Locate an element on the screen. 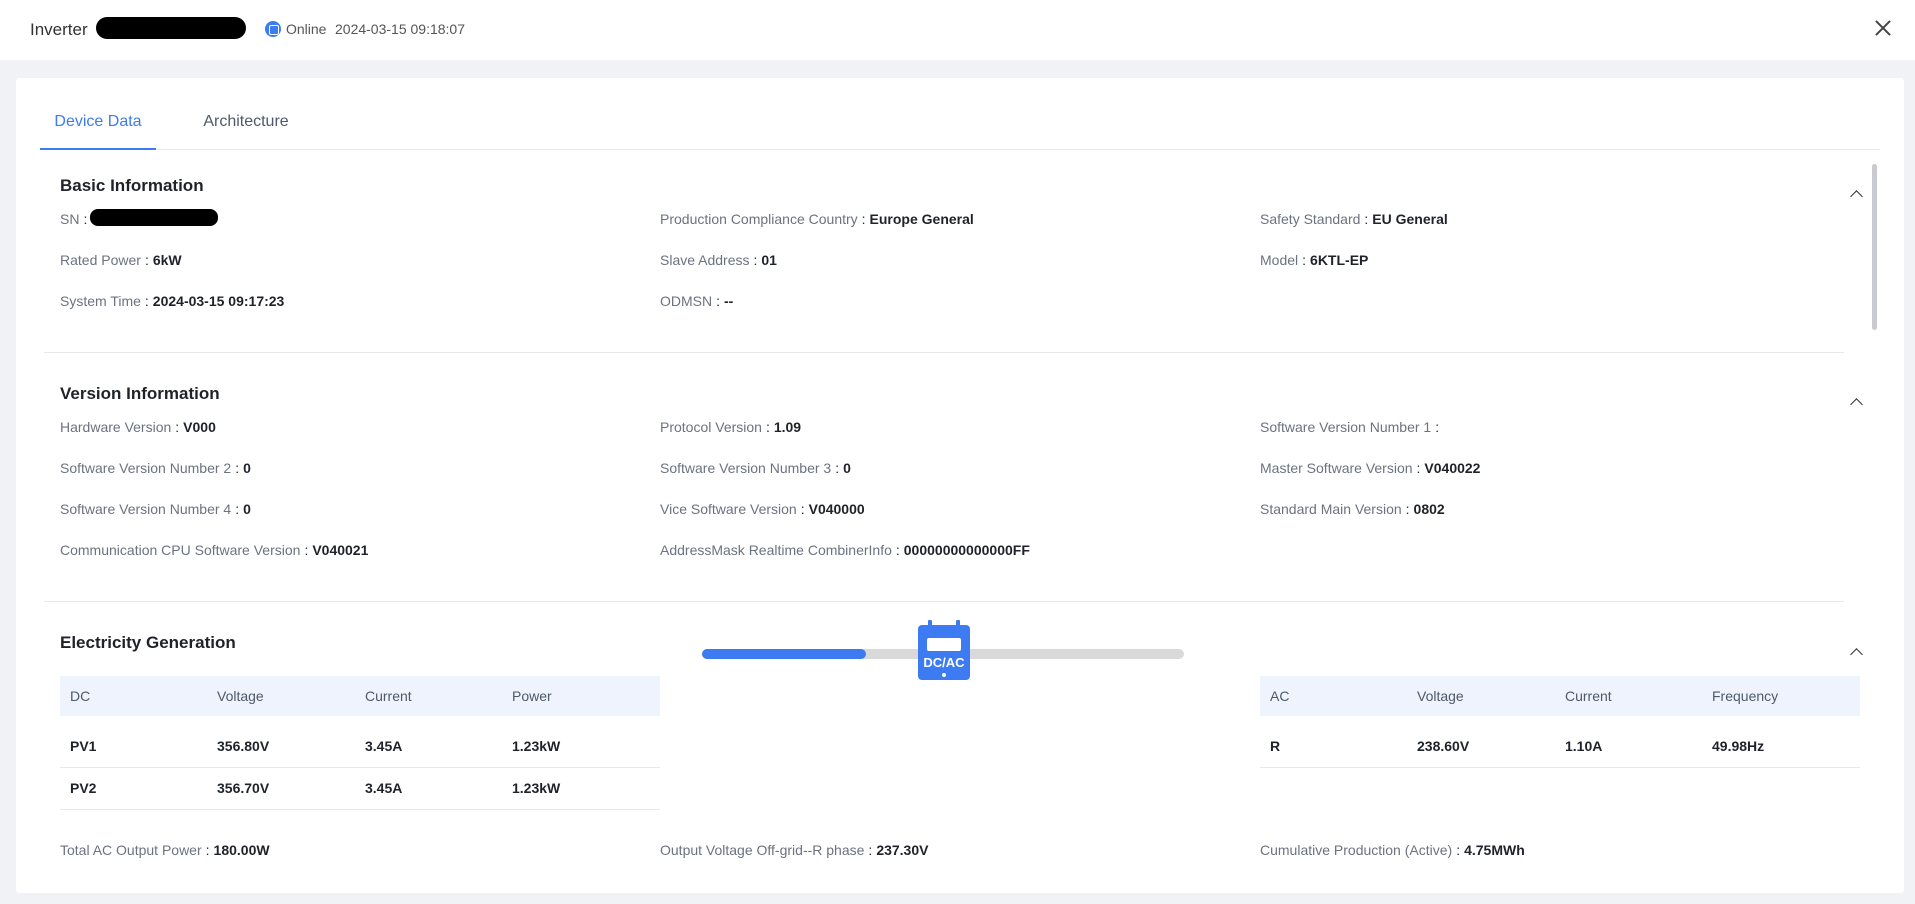 This screenshot has width=1915, height=904. field-slave-address: Slave Address:01 is located at coordinates (718, 260).